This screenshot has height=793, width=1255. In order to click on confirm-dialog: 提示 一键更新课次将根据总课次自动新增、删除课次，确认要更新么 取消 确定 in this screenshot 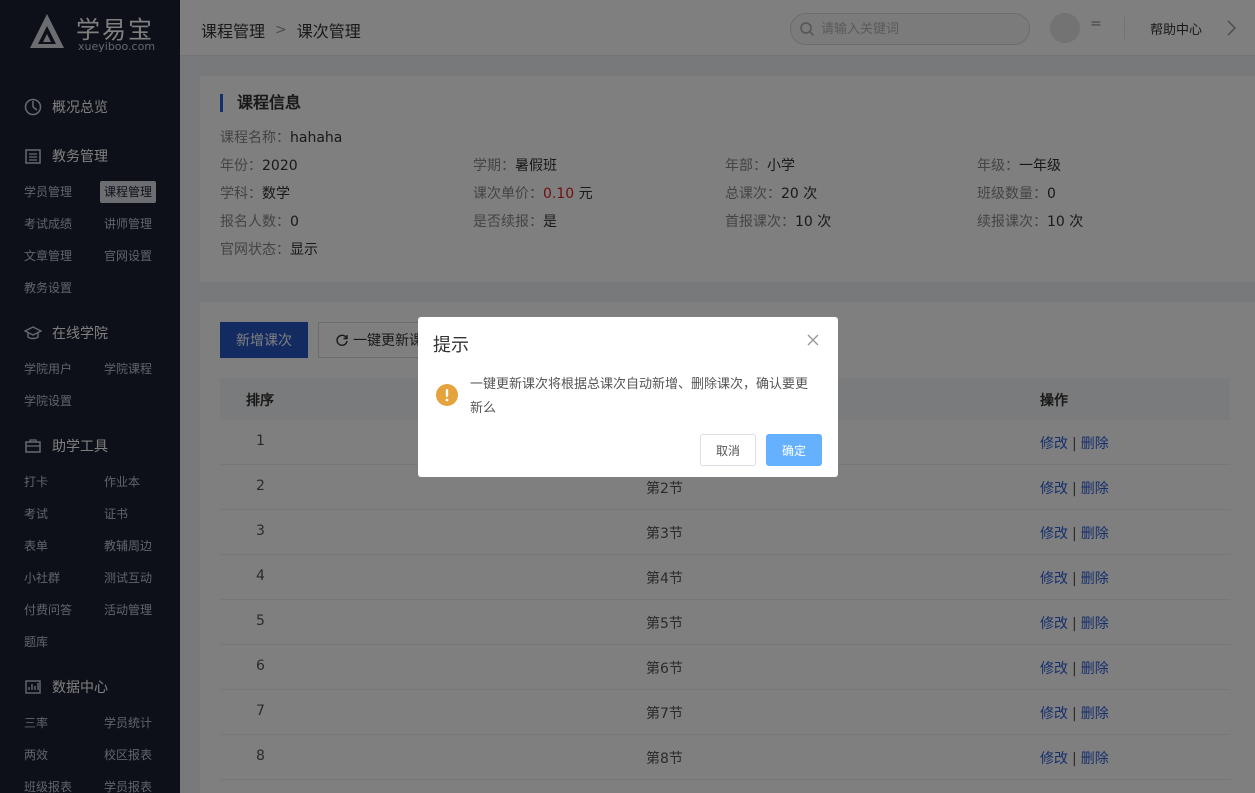, I will do `click(628, 397)`.